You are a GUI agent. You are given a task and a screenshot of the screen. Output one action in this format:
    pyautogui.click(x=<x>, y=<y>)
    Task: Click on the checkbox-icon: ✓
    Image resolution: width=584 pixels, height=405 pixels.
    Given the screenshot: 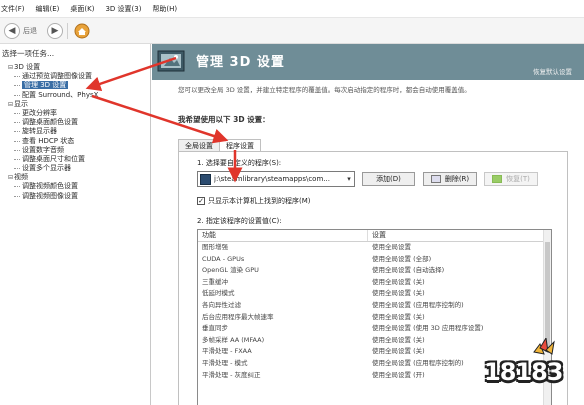 What is the action you would take?
    pyautogui.click(x=201, y=201)
    